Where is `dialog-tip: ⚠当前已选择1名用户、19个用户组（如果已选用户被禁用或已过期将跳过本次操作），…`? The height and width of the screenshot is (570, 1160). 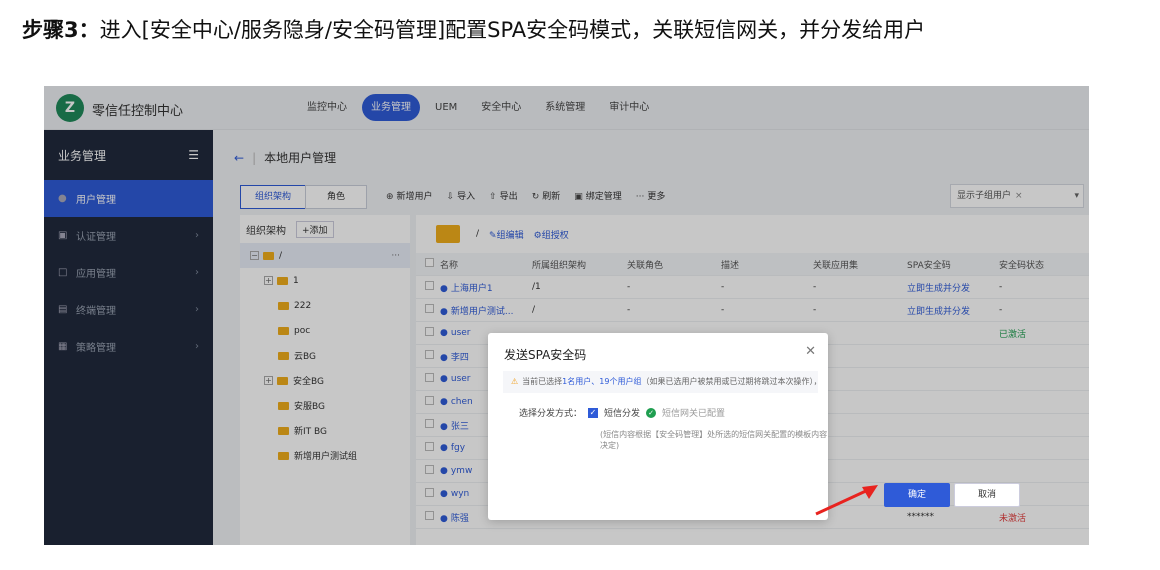
dialog-tip: ⚠当前已选择1名用户、19个用户组（如果已选用户被禁用或已过期将跳过本次操作），… is located at coordinates (660, 382).